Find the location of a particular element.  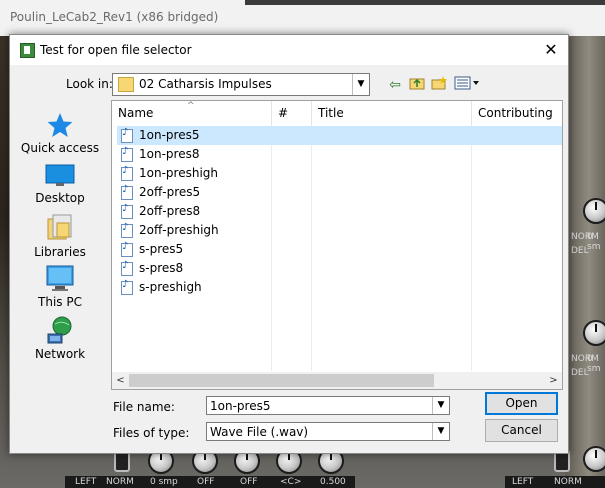

app-icon is located at coordinates (27, 50).